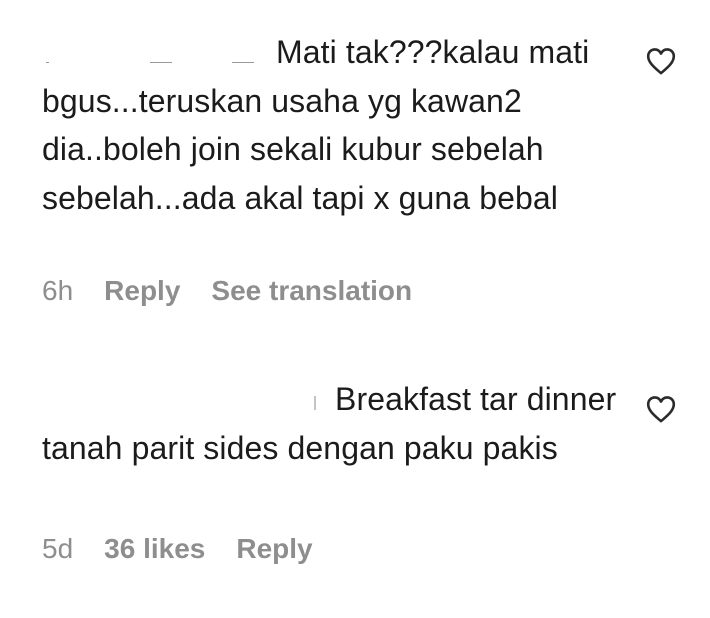  I want to click on see-translation-button: See translation, so click(311, 291).